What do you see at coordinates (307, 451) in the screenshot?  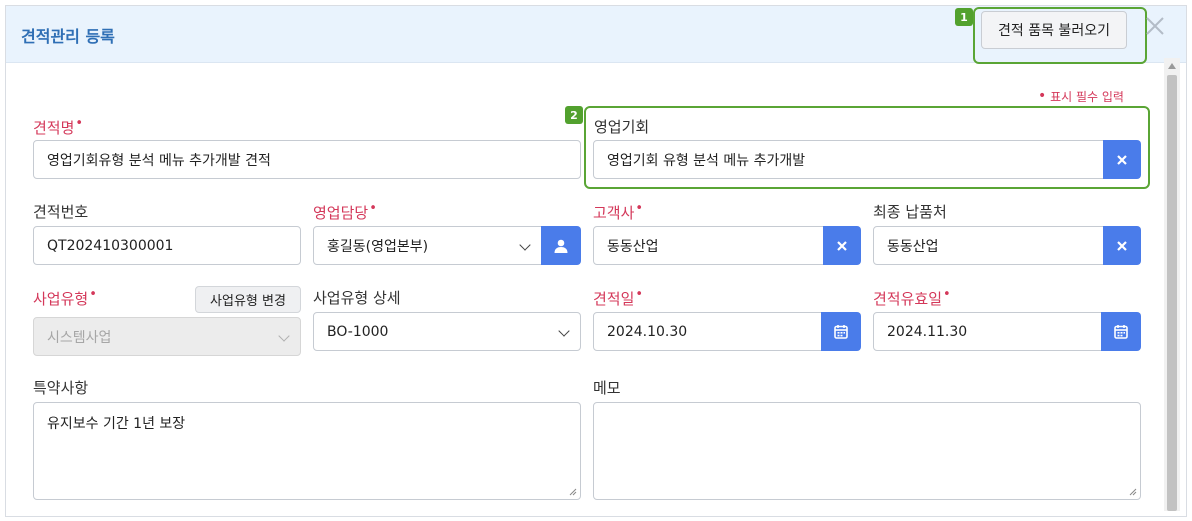 I see `special-terms-textarea: 유지보수 기간 1년 보장` at bounding box center [307, 451].